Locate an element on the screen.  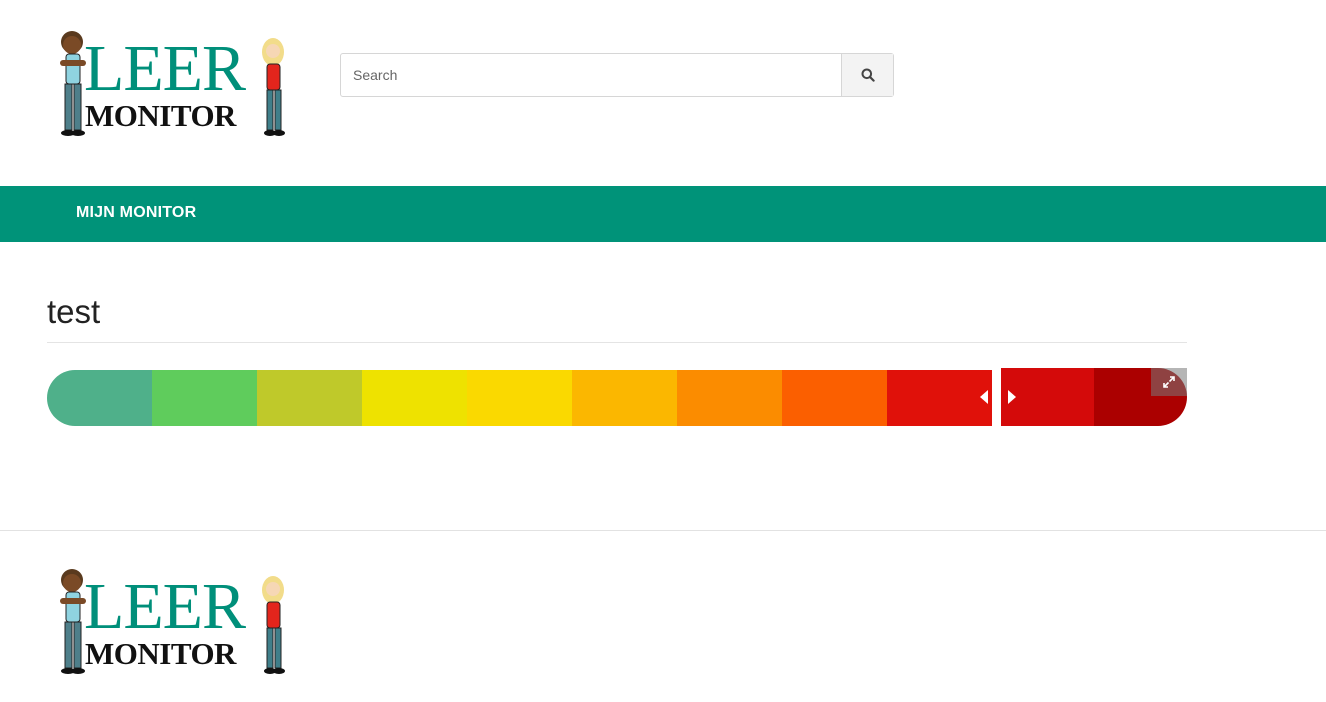
search-input is located at coordinates (591, 75).